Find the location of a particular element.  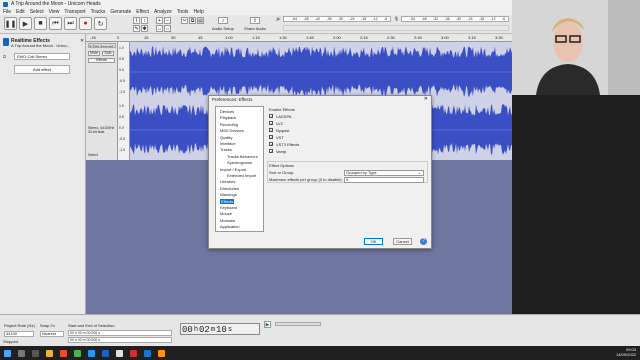

chrome-icon is located at coordinates (77, 353).